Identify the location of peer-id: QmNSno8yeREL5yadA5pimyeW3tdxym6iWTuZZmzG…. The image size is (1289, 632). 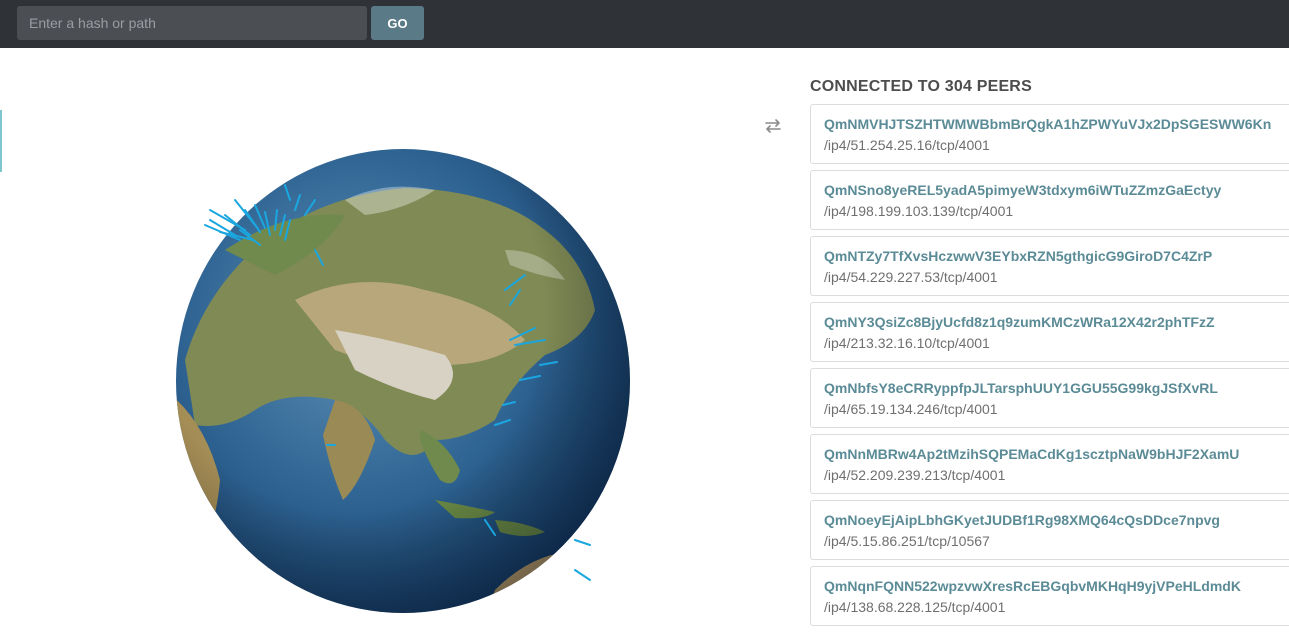
(1056, 190).